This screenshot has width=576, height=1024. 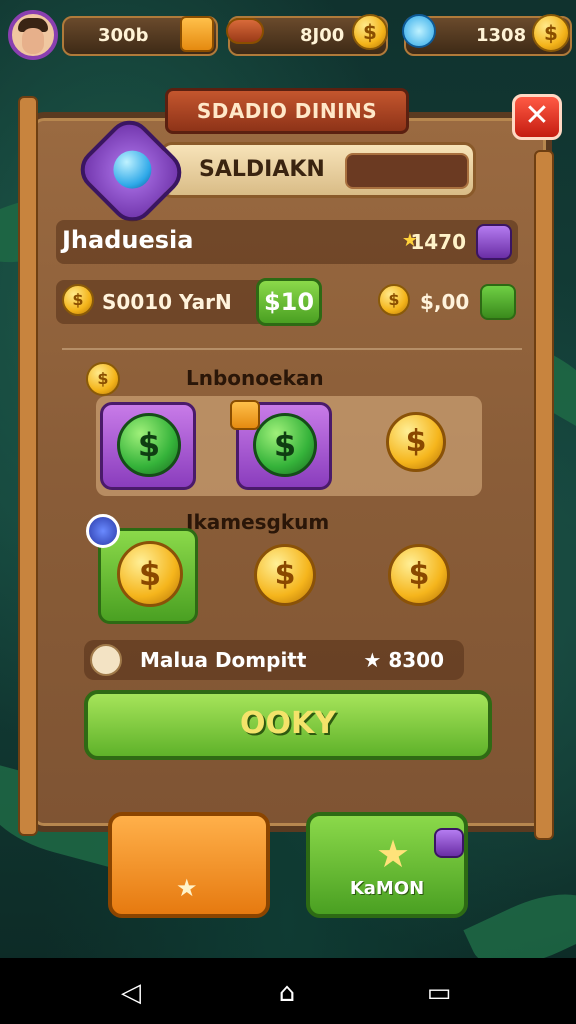 I want to click on info-row: Malua Dompitt ★ 8300, so click(x=274, y=660).